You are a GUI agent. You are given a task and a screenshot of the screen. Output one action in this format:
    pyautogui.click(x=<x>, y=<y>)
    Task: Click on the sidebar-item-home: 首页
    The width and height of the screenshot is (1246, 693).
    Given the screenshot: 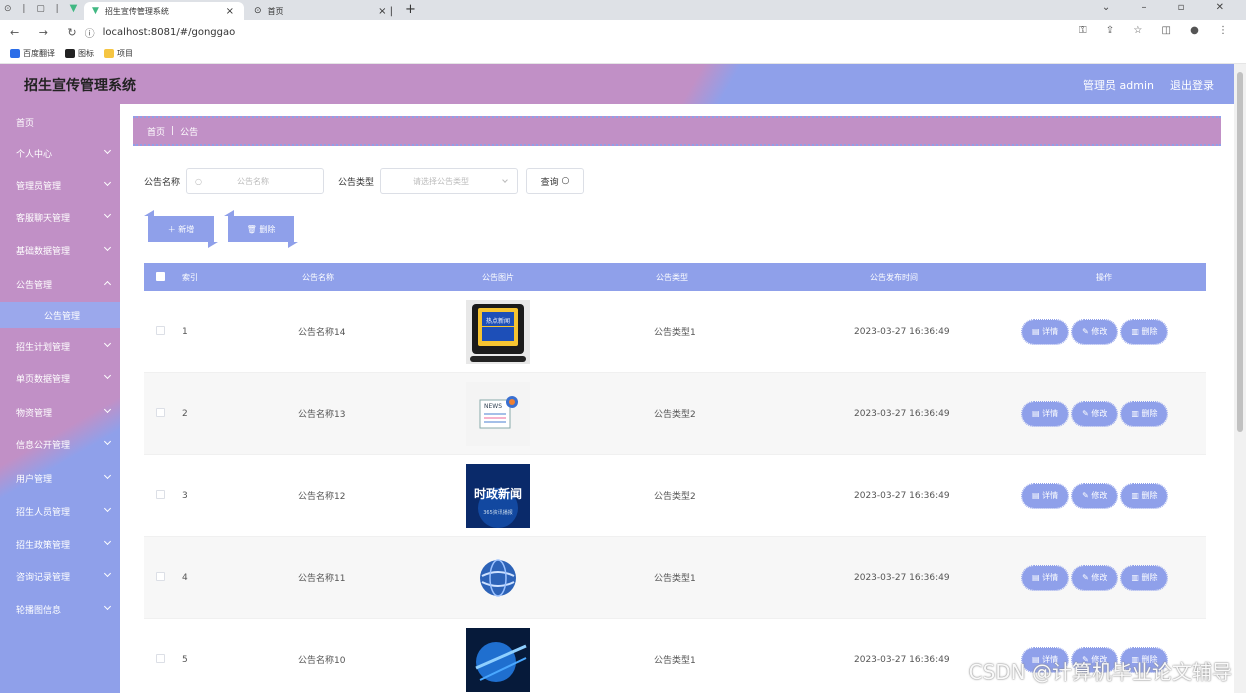 What is the action you would take?
    pyautogui.click(x=60, y=122)
    